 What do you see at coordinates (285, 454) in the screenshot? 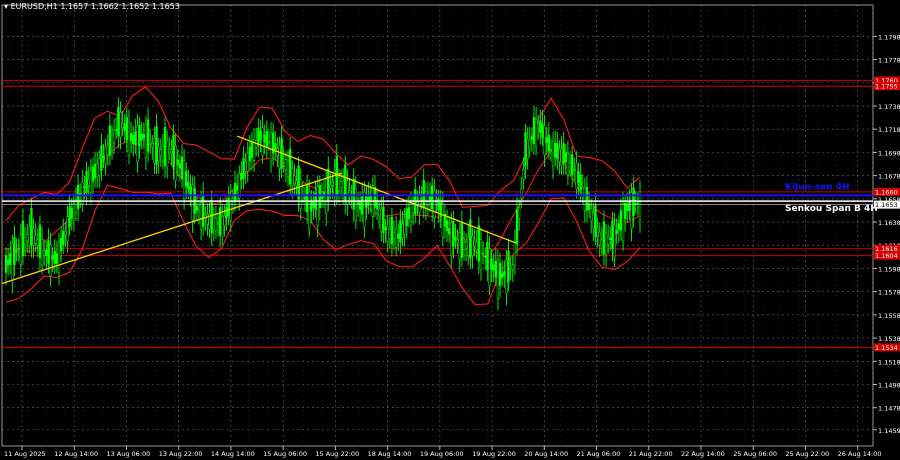
I see `x-tick-label: 15 Aug 06:00` at bounding box center [285, 454].